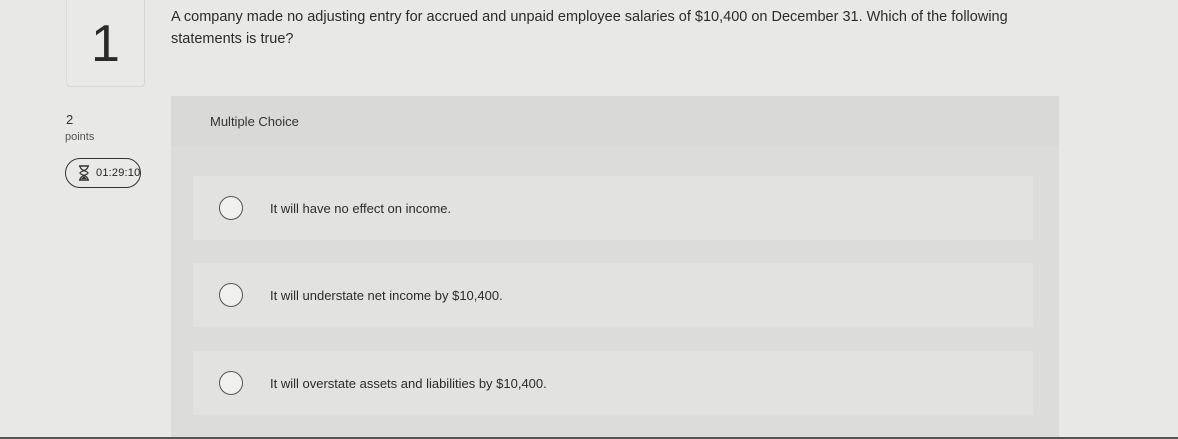  Describe the element at coordinates (84, 173) in the screenshot. I see `hourglass-icon` at that location.